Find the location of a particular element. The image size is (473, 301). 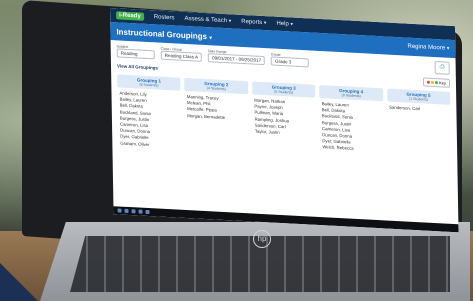

hp-logo: hp is located at coordinates (262, 239).